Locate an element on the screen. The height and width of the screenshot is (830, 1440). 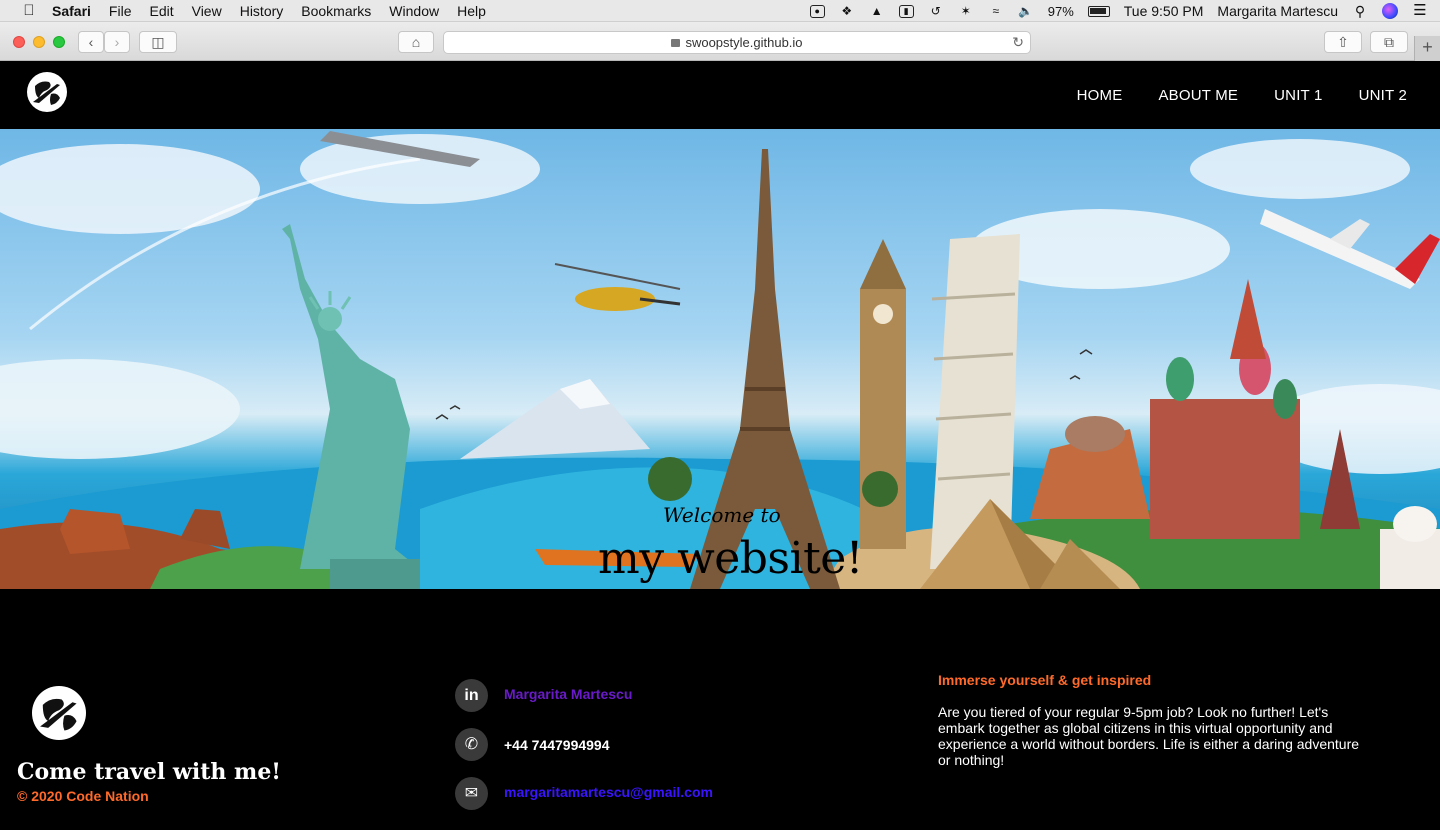
phone-number: +44 7447994994 is located at coordinates (557, 744).